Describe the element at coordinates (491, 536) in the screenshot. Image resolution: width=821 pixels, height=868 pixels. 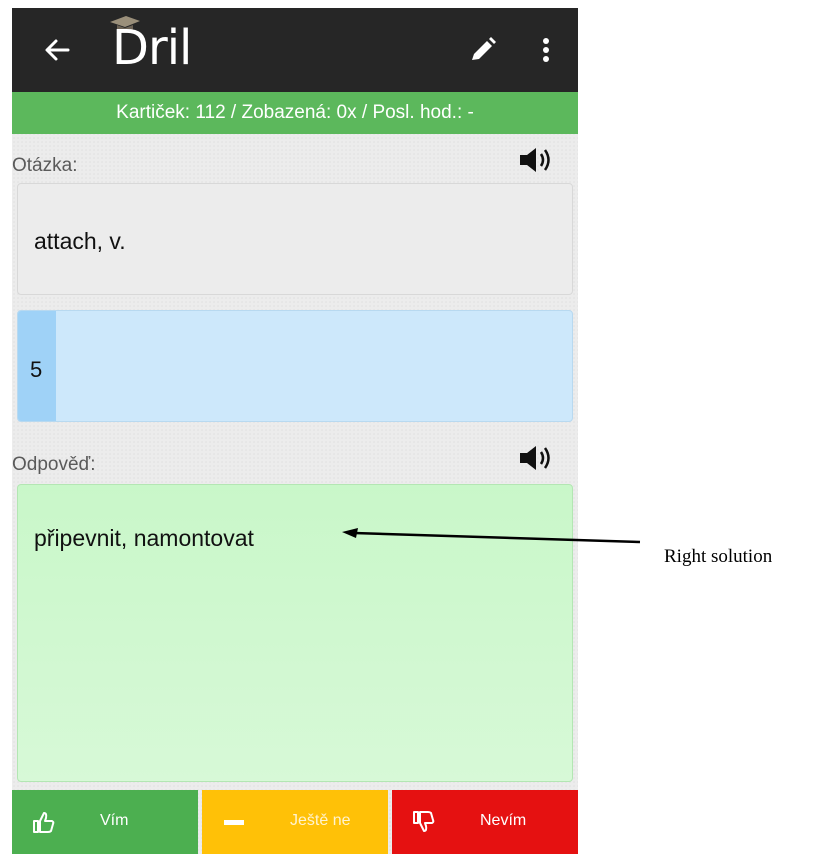
I see `annotation-arrow` at that location.